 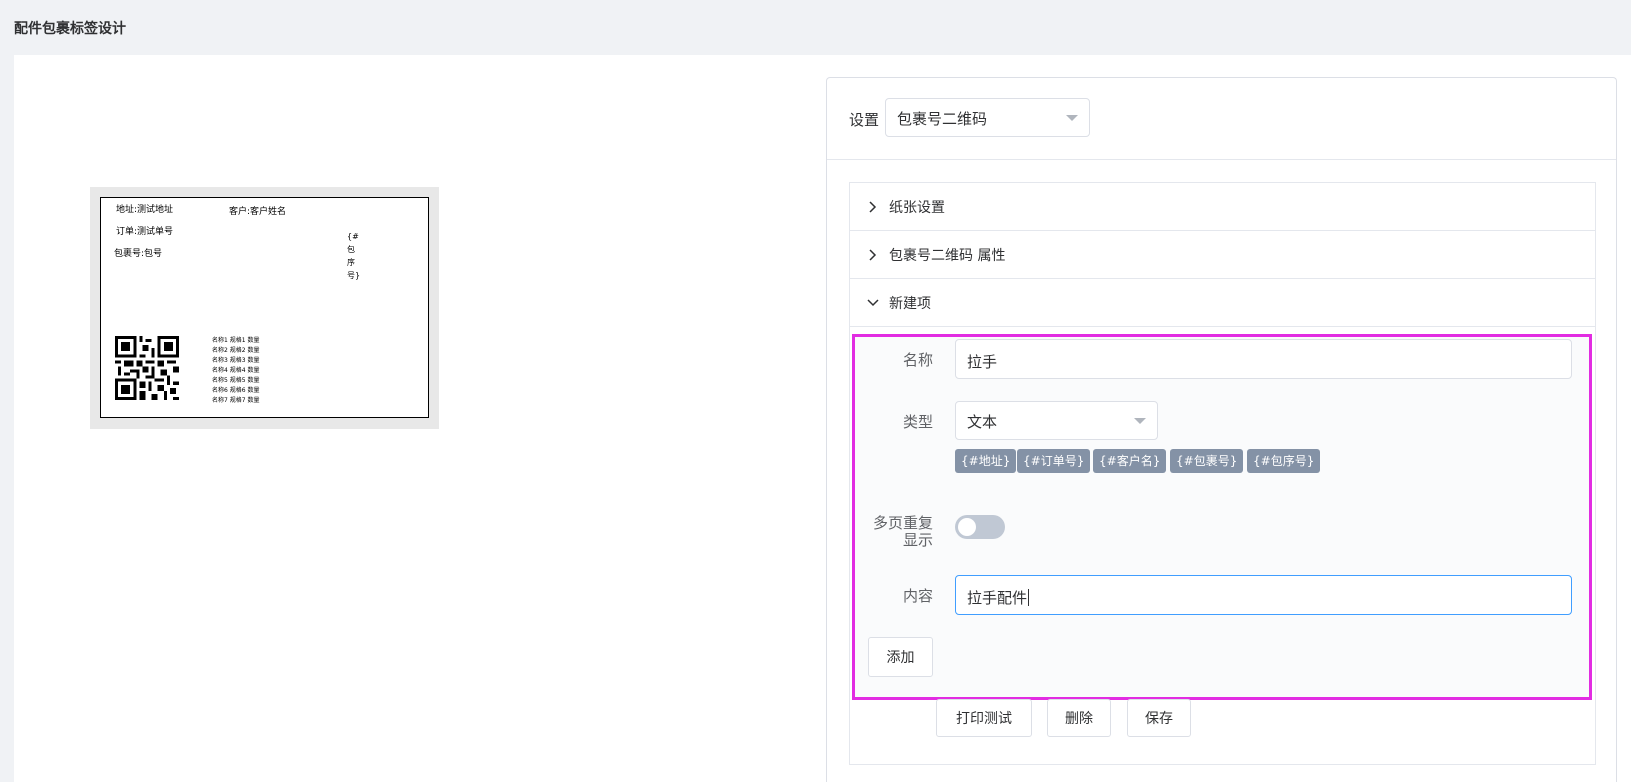 What do you see at coordinates (1263, 359) in the screenshot?
I see `name-input: 拉手` at bounding box center [1263, 359].